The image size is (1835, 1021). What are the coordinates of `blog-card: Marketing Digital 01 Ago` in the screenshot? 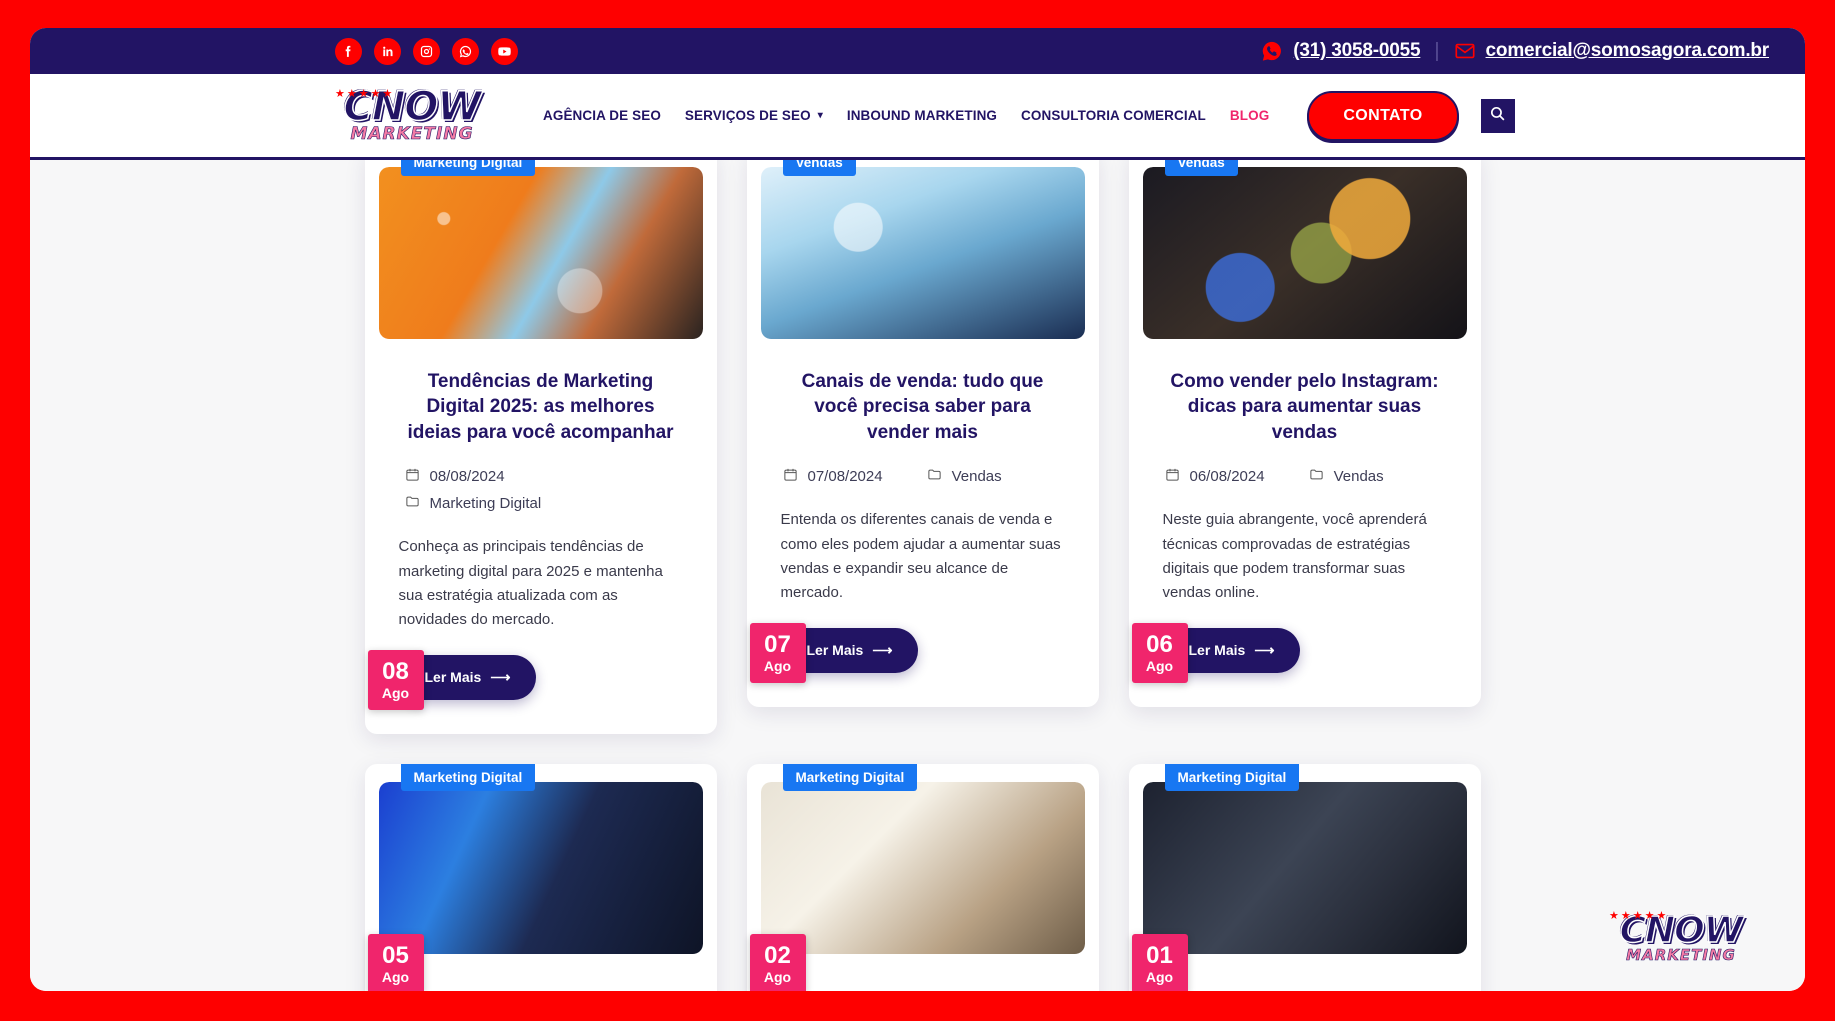 It's located at (1304, 877).